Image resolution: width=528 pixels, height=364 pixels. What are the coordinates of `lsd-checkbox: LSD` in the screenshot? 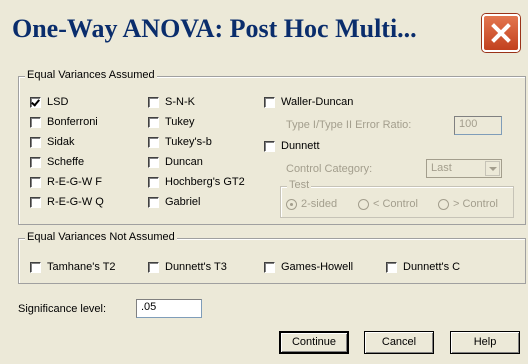 It's located at (49, 102).